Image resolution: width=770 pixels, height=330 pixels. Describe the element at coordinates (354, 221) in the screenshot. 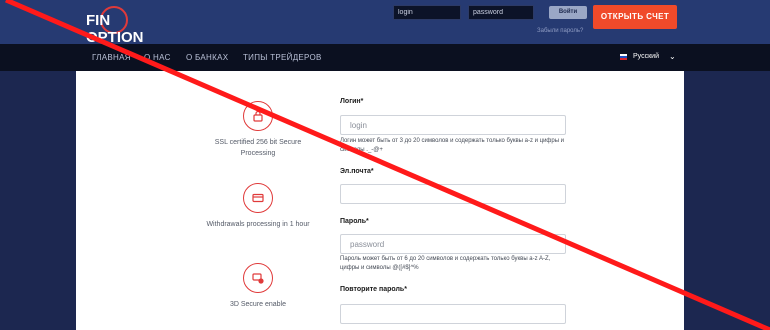

I see `password-label: Пароль*` at that location.